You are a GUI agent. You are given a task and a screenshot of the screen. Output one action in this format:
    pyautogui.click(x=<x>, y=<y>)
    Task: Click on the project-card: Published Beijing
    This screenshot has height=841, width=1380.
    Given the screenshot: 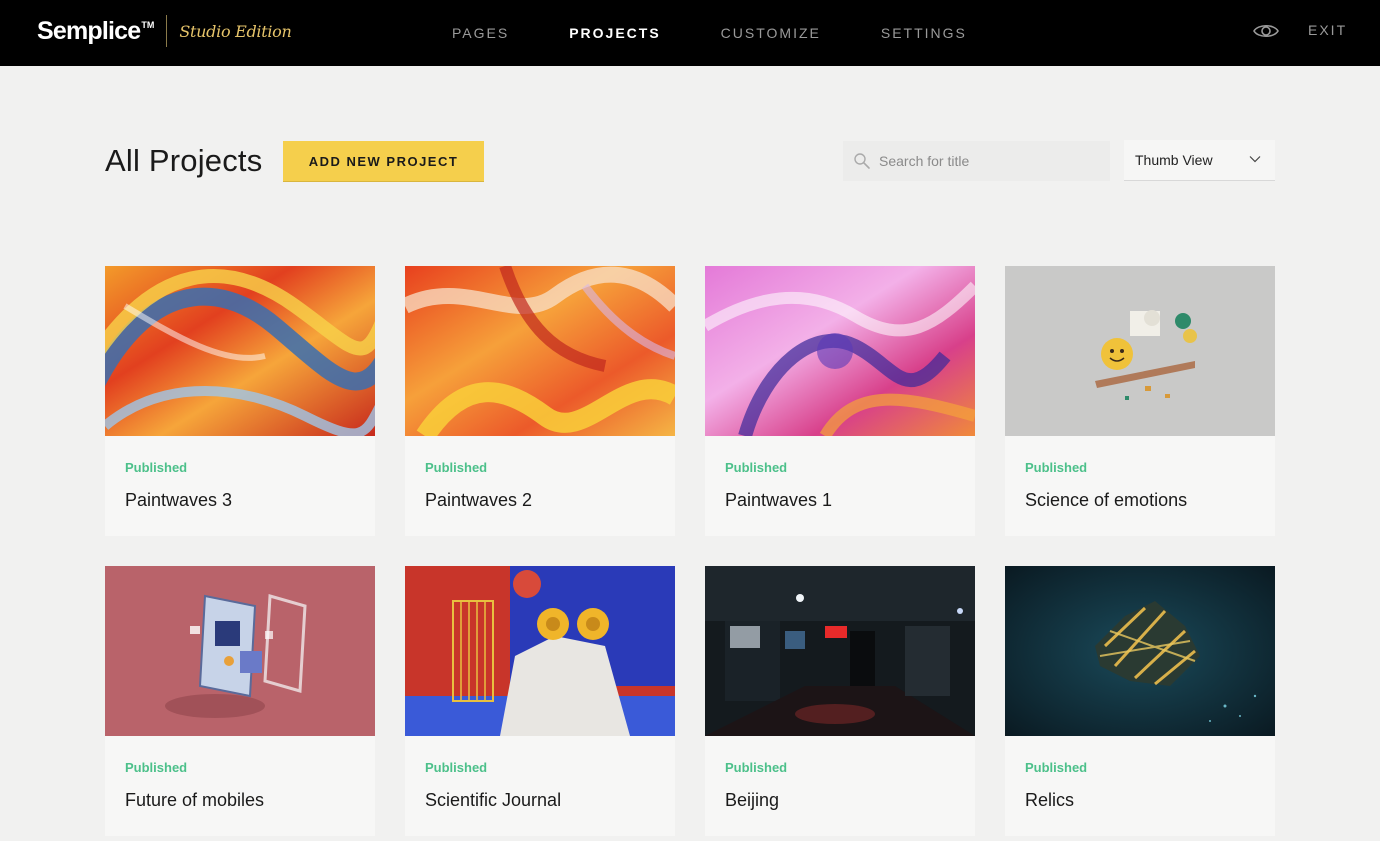 What is the action you would take?
    pyautogui.click(x=840, y=701)
    